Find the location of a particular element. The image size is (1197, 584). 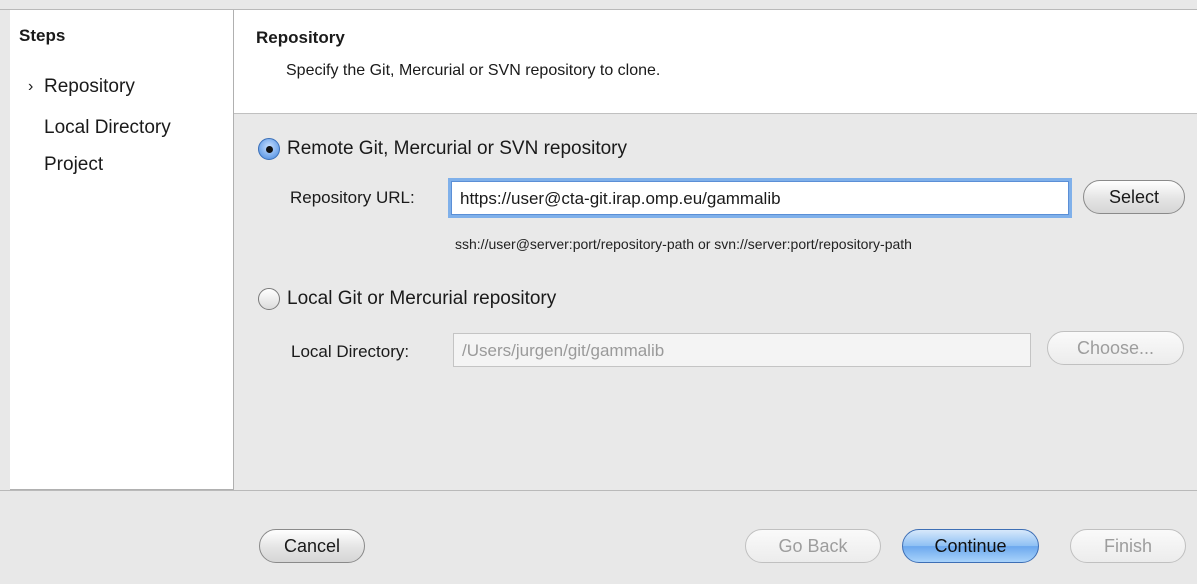

remote-repository-radio-label: Remote Git, Mercurial or SVN repository is located at coordinates (457, 149).